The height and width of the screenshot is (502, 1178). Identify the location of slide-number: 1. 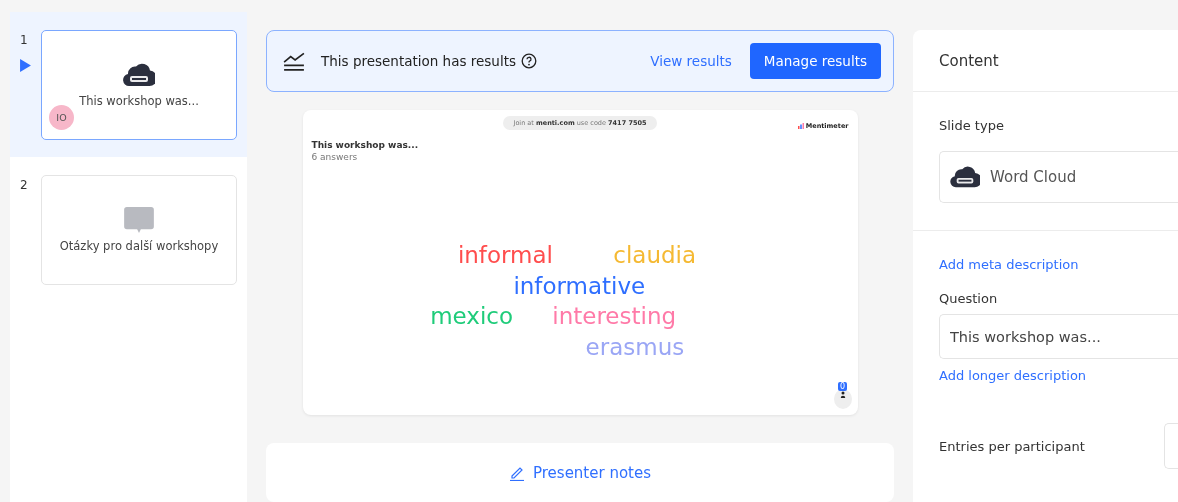
(24, 40).